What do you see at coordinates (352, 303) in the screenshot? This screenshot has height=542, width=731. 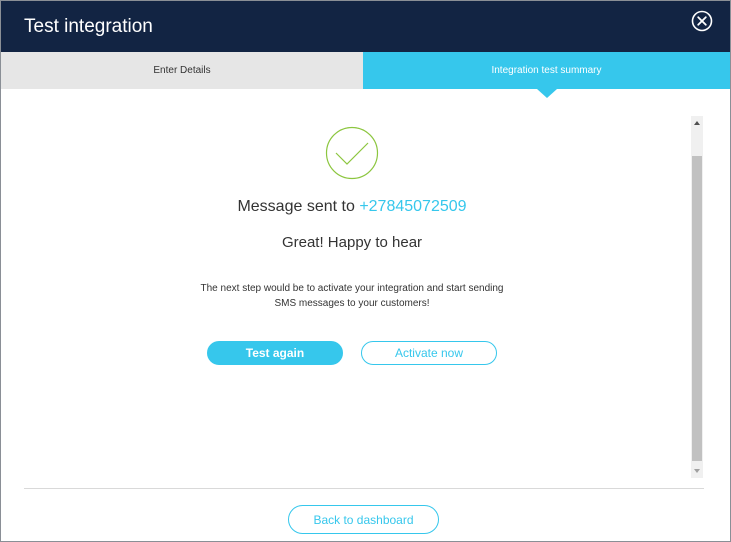 I see `description-line: SMS messages to your customers!` at bounding box center [352, 303].